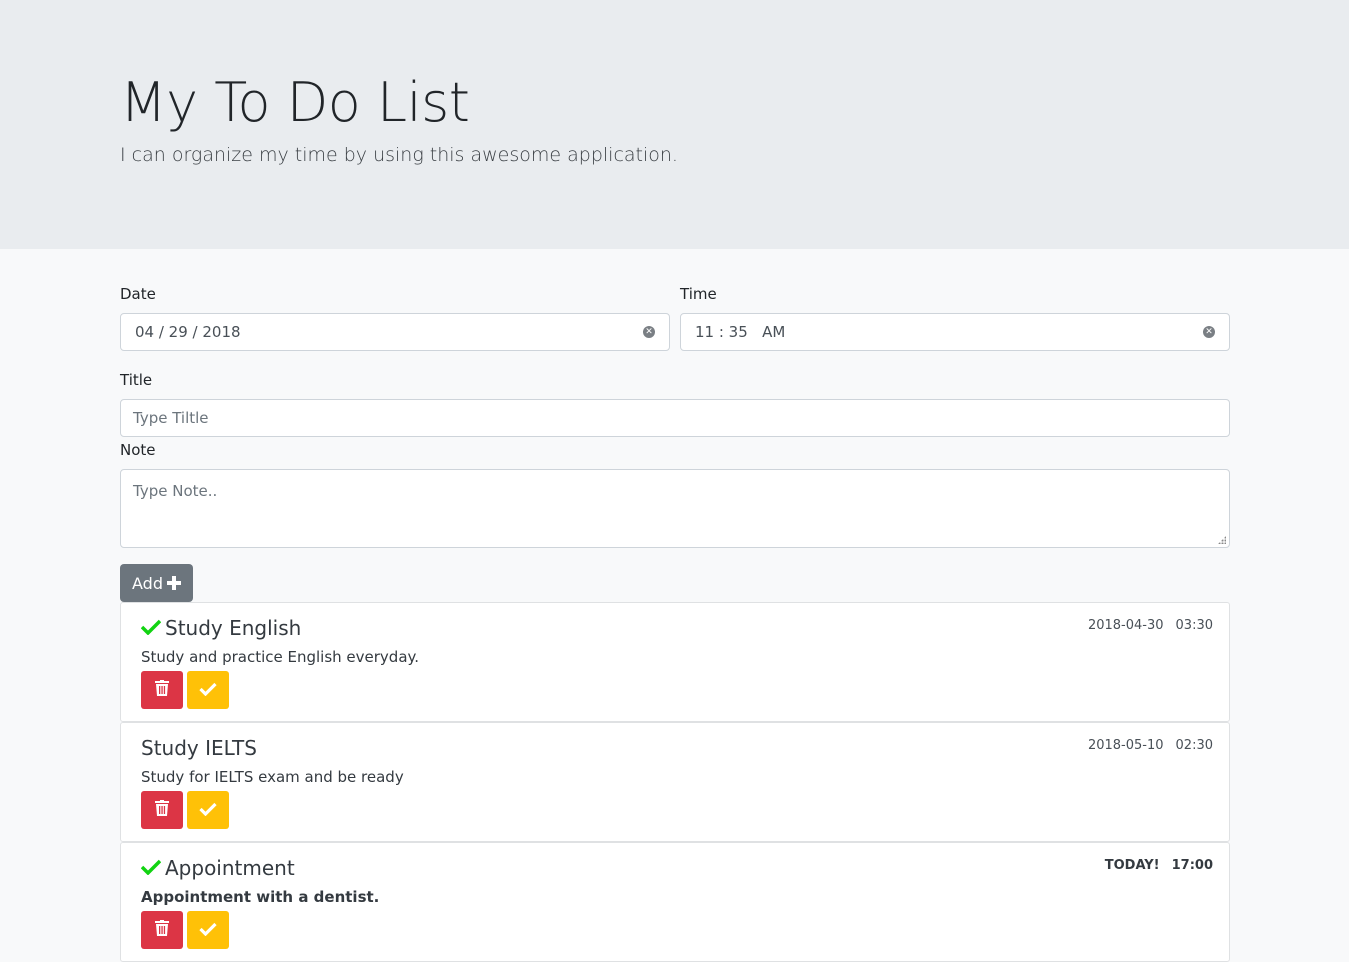  Describe the element at coordinates (272, 777) in the screenshot. I see `todo-note: Study for IELTS exam and be ready` at that location.